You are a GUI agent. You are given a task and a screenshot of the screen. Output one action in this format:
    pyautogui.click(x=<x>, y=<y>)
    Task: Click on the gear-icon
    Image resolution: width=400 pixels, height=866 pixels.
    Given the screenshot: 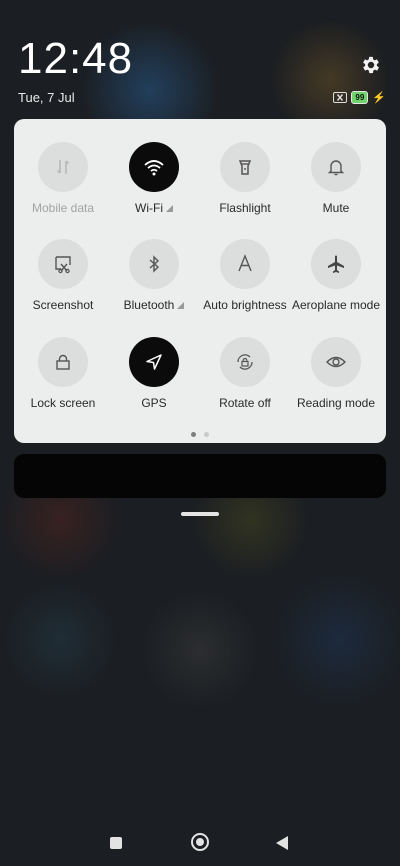 What is the action you would take?
    pyautogui.click(x=371, y=65)
    